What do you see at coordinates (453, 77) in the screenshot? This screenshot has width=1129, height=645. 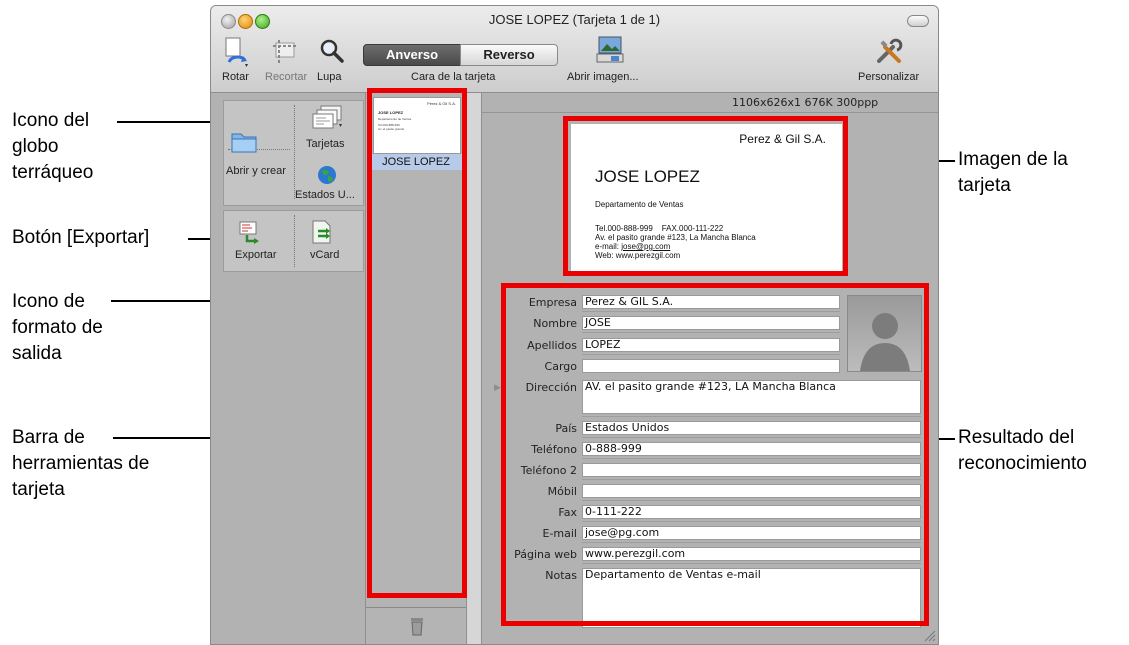 I see `card-side-label: Cara de la tarjeta` at bounding box center [453, 77].